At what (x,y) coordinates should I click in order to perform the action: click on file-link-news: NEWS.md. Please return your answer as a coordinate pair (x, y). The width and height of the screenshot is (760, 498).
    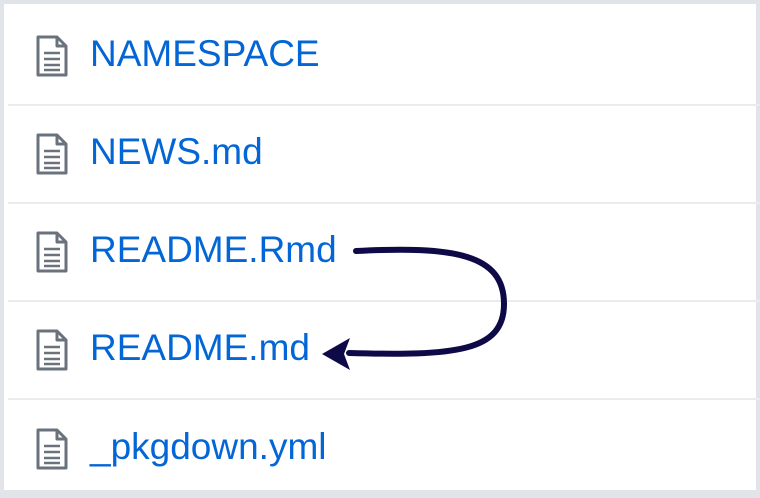
    Looking at the image, I should click on (176, 152).